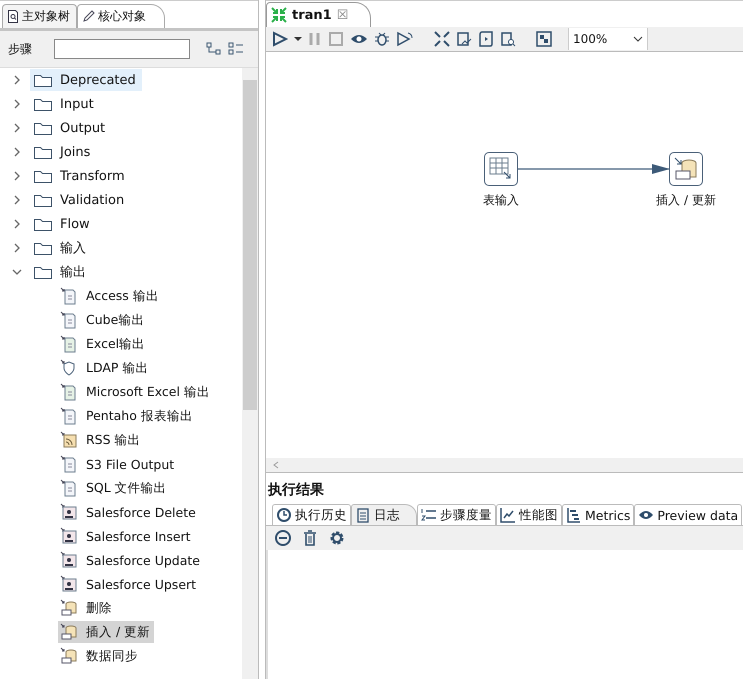  Describe the element at coordinates (127, 416) in the screenshot. I see `tree-step: Pentaho 报表输出` at that location.